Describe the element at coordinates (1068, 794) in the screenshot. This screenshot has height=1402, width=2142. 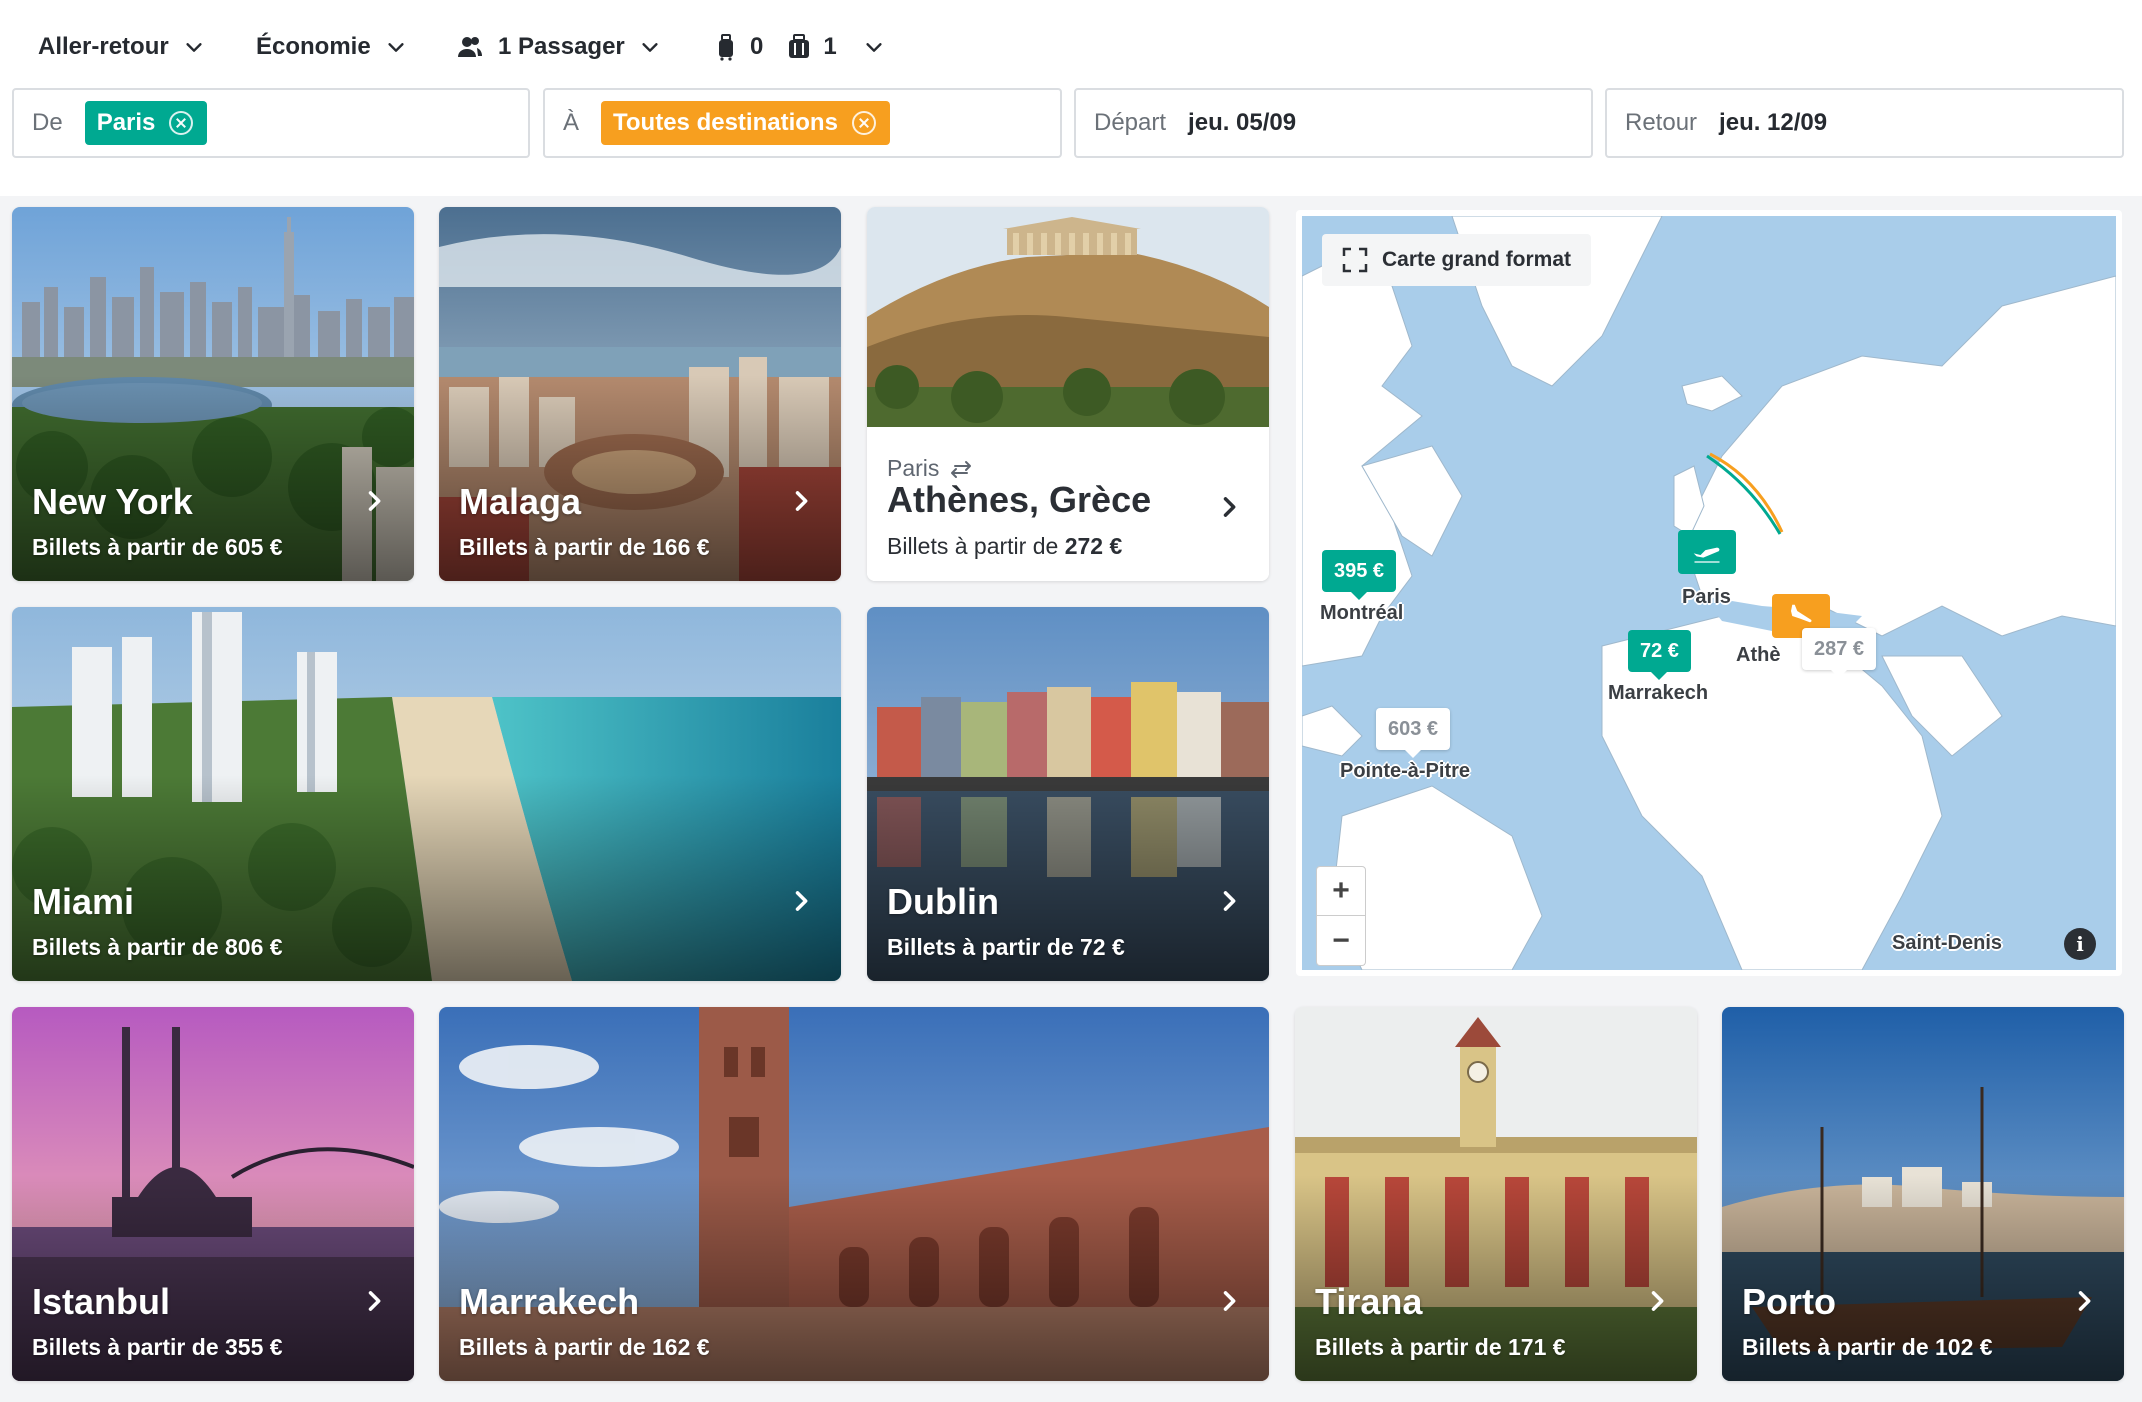
I see `destination-card-dublin: Dublin Billets à partir de 72 €` at that location.